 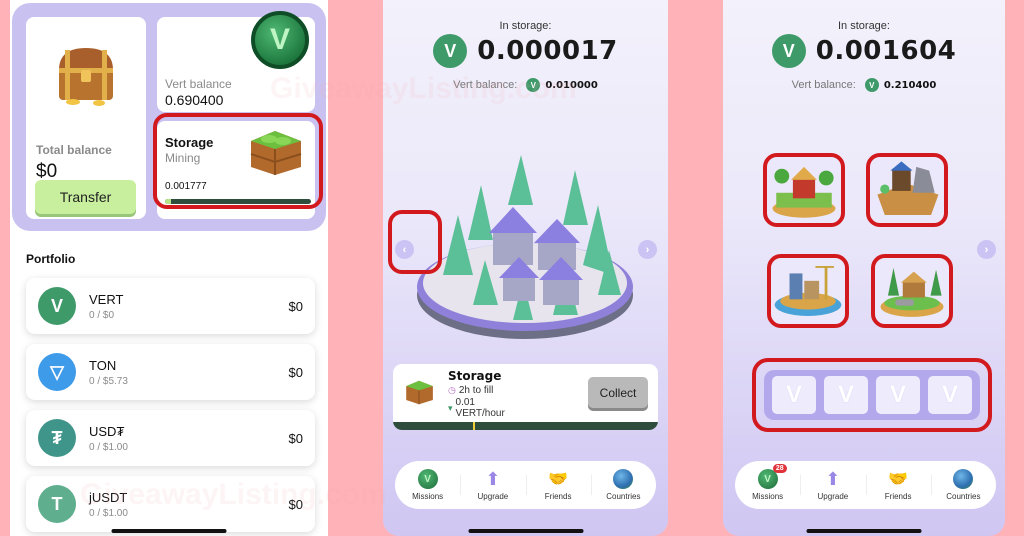 What do you see at coordinates (767, 479) in the screenshot?
I see `missions-glyph: V` at bounding box center [767, 479].